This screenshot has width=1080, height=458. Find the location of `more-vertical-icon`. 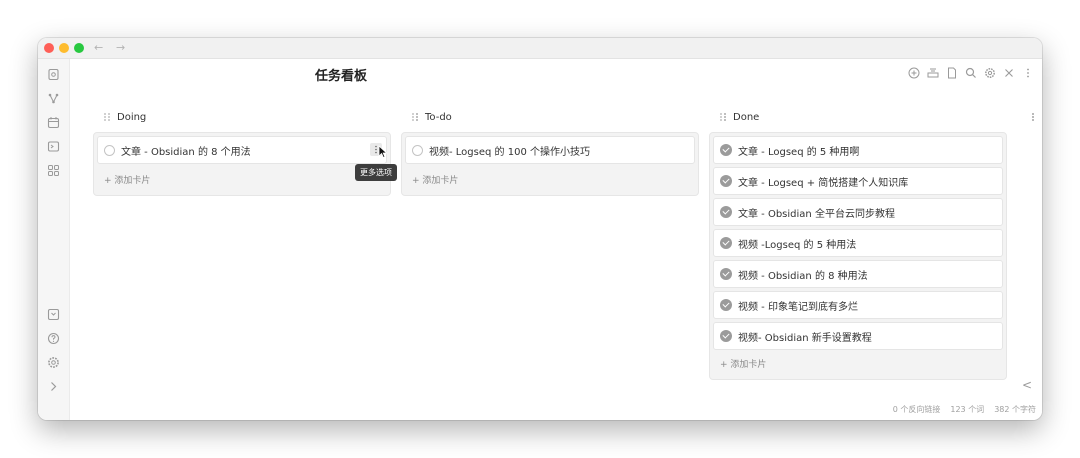

more-vertical-icon is located at coordinates (1028, 73).